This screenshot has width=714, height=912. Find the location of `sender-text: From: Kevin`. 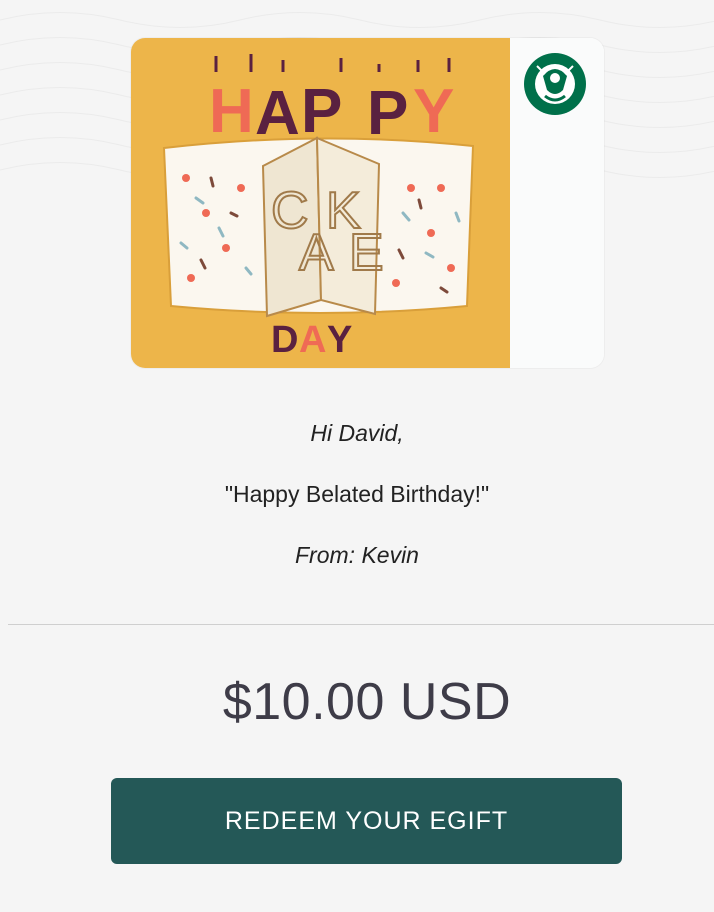

sender-text: From: Kevin is located at coordinates (357, 555).